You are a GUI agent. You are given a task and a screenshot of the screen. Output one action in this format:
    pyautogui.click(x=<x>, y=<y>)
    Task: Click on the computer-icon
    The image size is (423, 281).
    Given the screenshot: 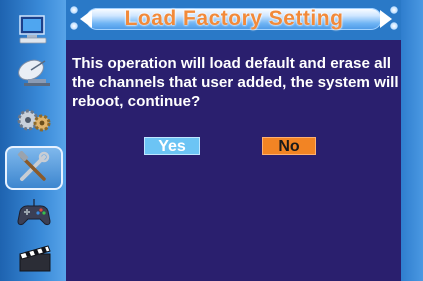 What is the action you would take?
    pyautogui.click(x=33, y=29)
    